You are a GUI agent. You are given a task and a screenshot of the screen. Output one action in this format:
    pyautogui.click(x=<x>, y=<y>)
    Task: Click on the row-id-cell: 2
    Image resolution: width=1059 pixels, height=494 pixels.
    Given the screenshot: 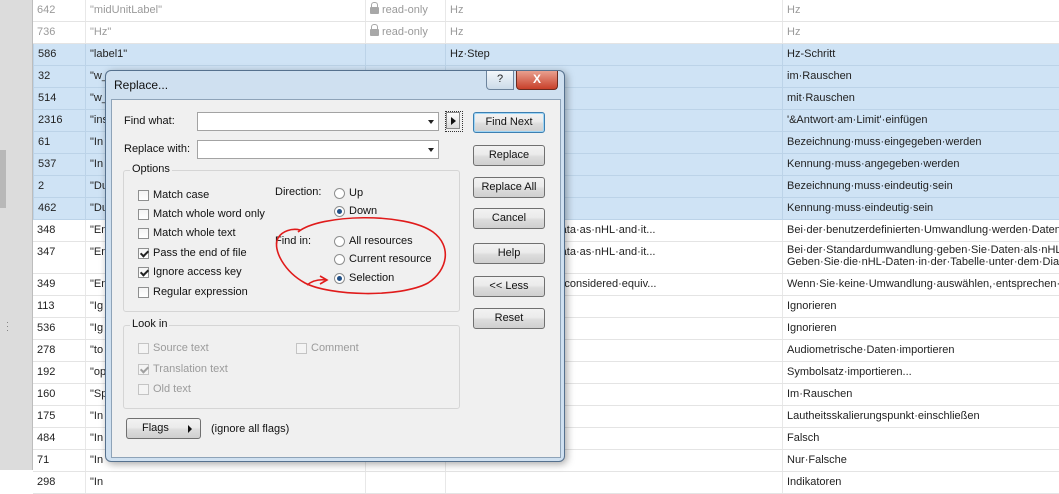 What is the action you would take?
    pyautogui.click(x=59, y=186)
    